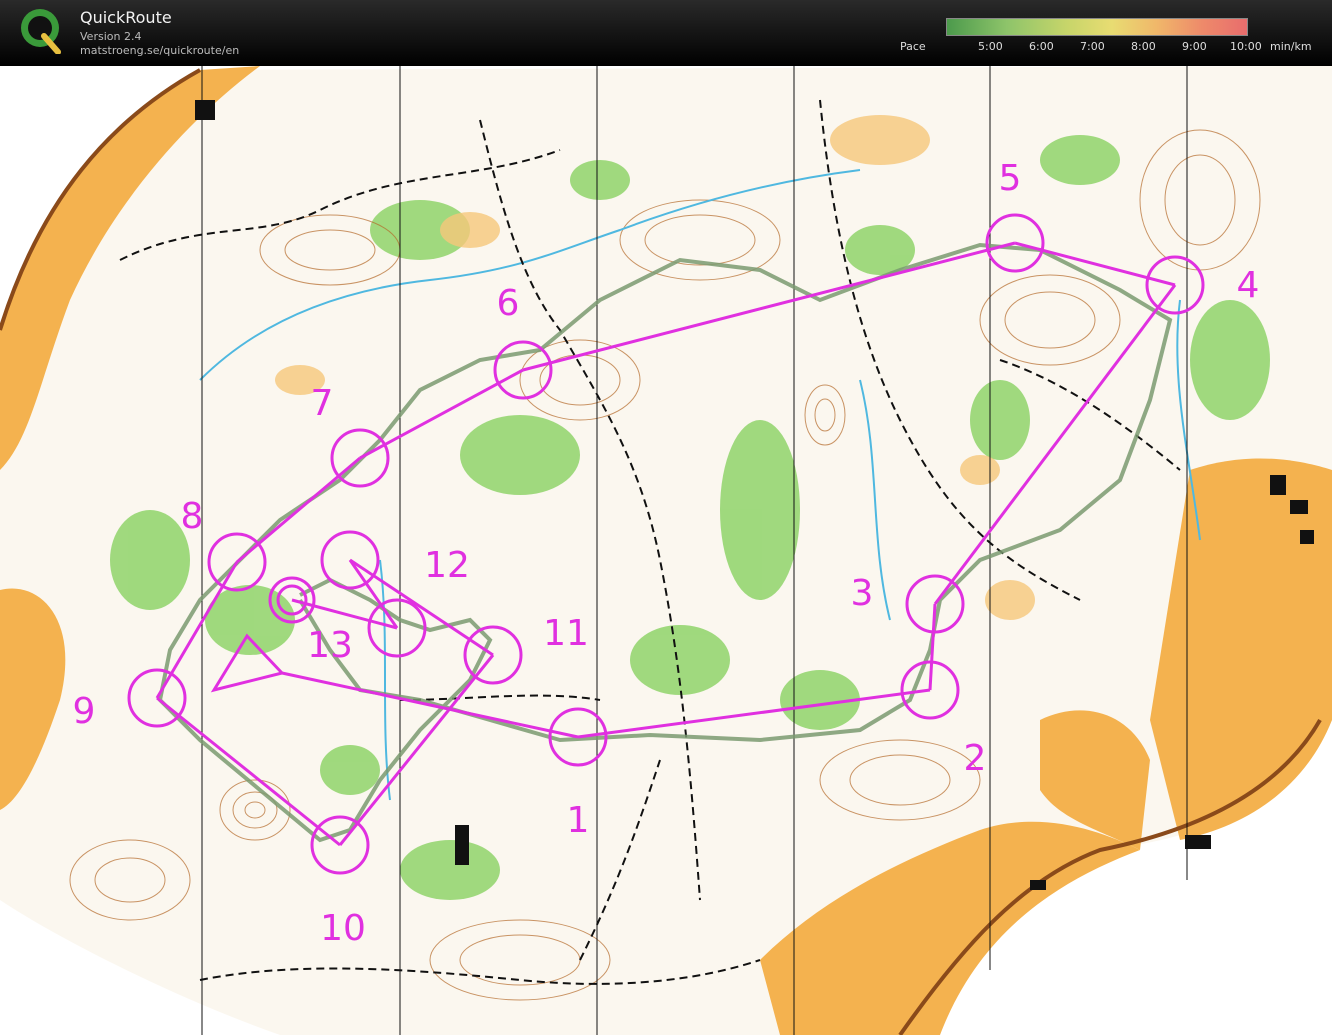  I want to click on control-number: 13, so click(330, 645).